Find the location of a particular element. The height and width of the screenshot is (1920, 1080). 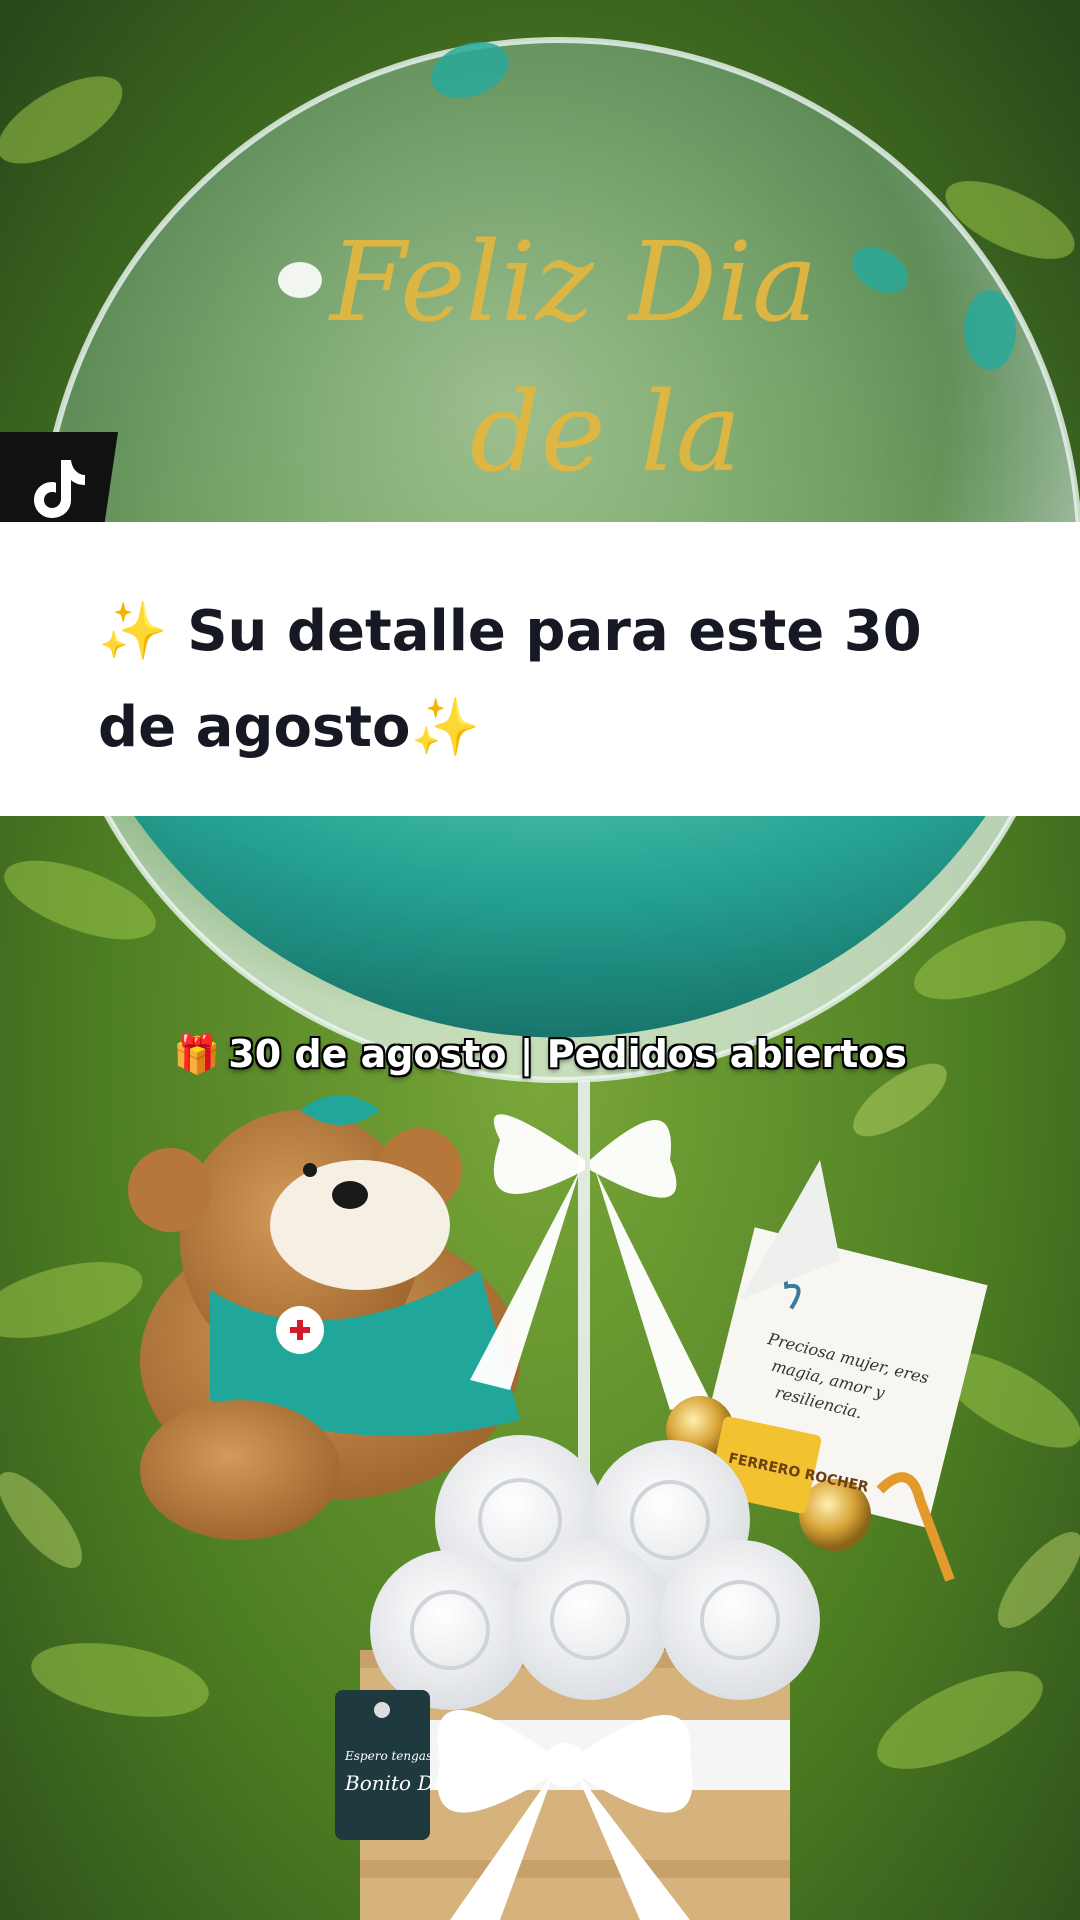

video-overlay-text: 🎁 30 de agosto | Pedidos abiertos is located at coordinates (540, 1054).